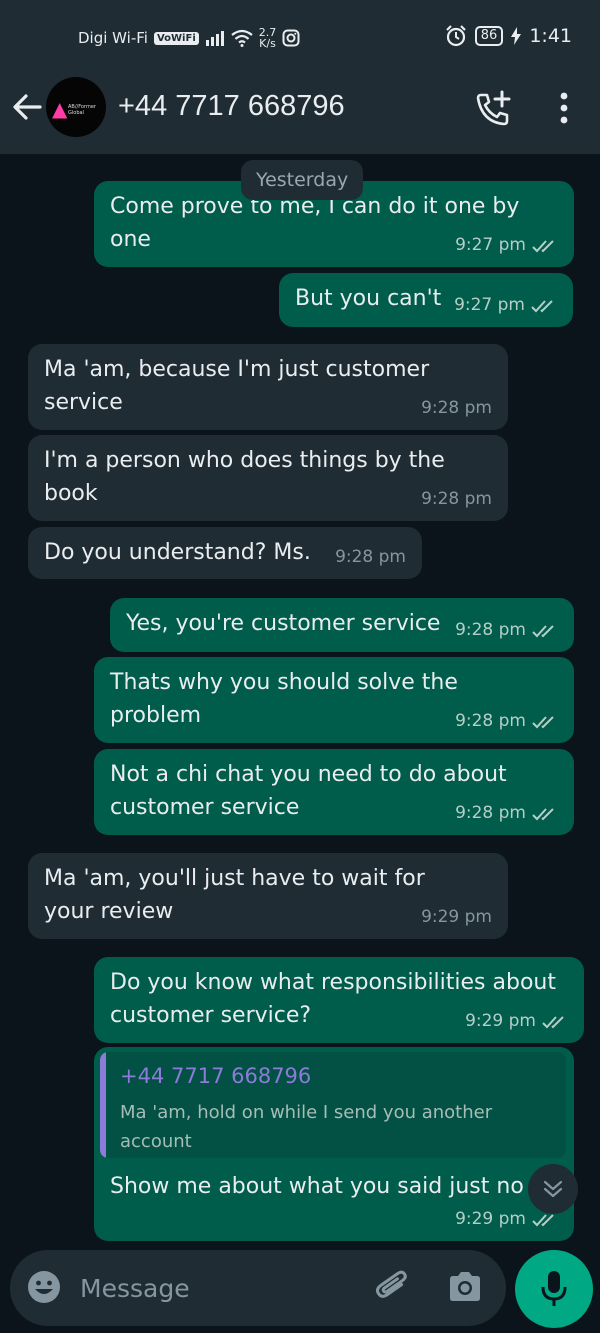 The image size is (600, 1333). I want to click on scroll-to-bottom-button, so click(553, 1189).